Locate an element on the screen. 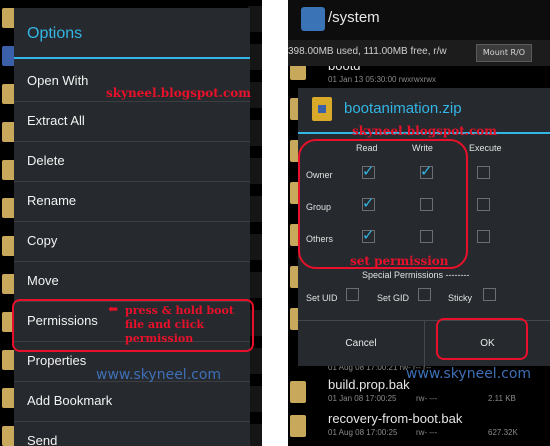 The image size is (550, 446). list-item-size: 627.32K is located at coordinates (503, 432).